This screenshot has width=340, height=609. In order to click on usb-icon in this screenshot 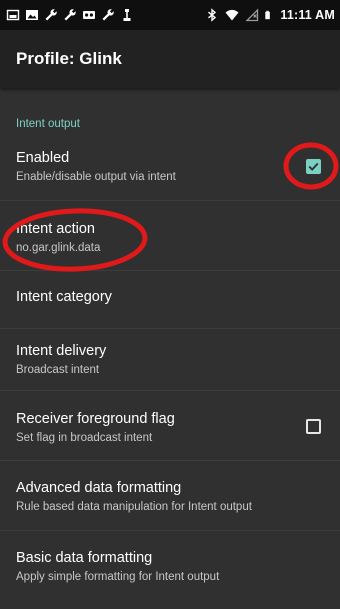, I will do `click(127, 15)`.